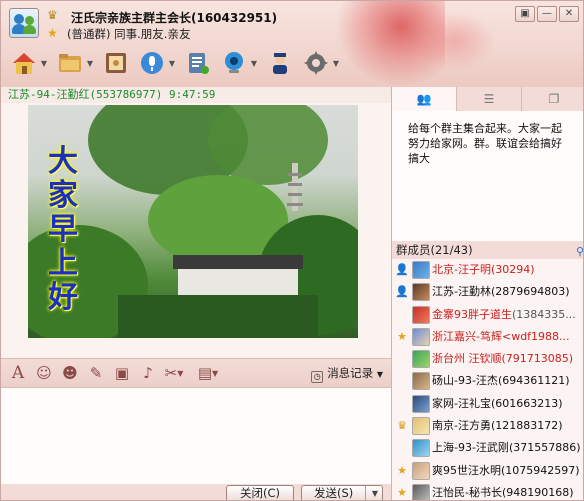  I want to click on tab-window: ❐, so click(552, 99).